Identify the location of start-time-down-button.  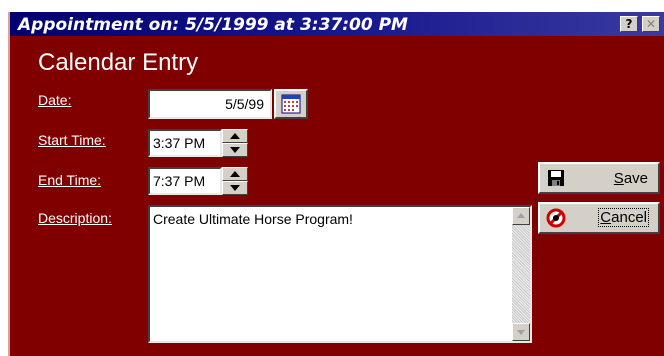
(235, 150).